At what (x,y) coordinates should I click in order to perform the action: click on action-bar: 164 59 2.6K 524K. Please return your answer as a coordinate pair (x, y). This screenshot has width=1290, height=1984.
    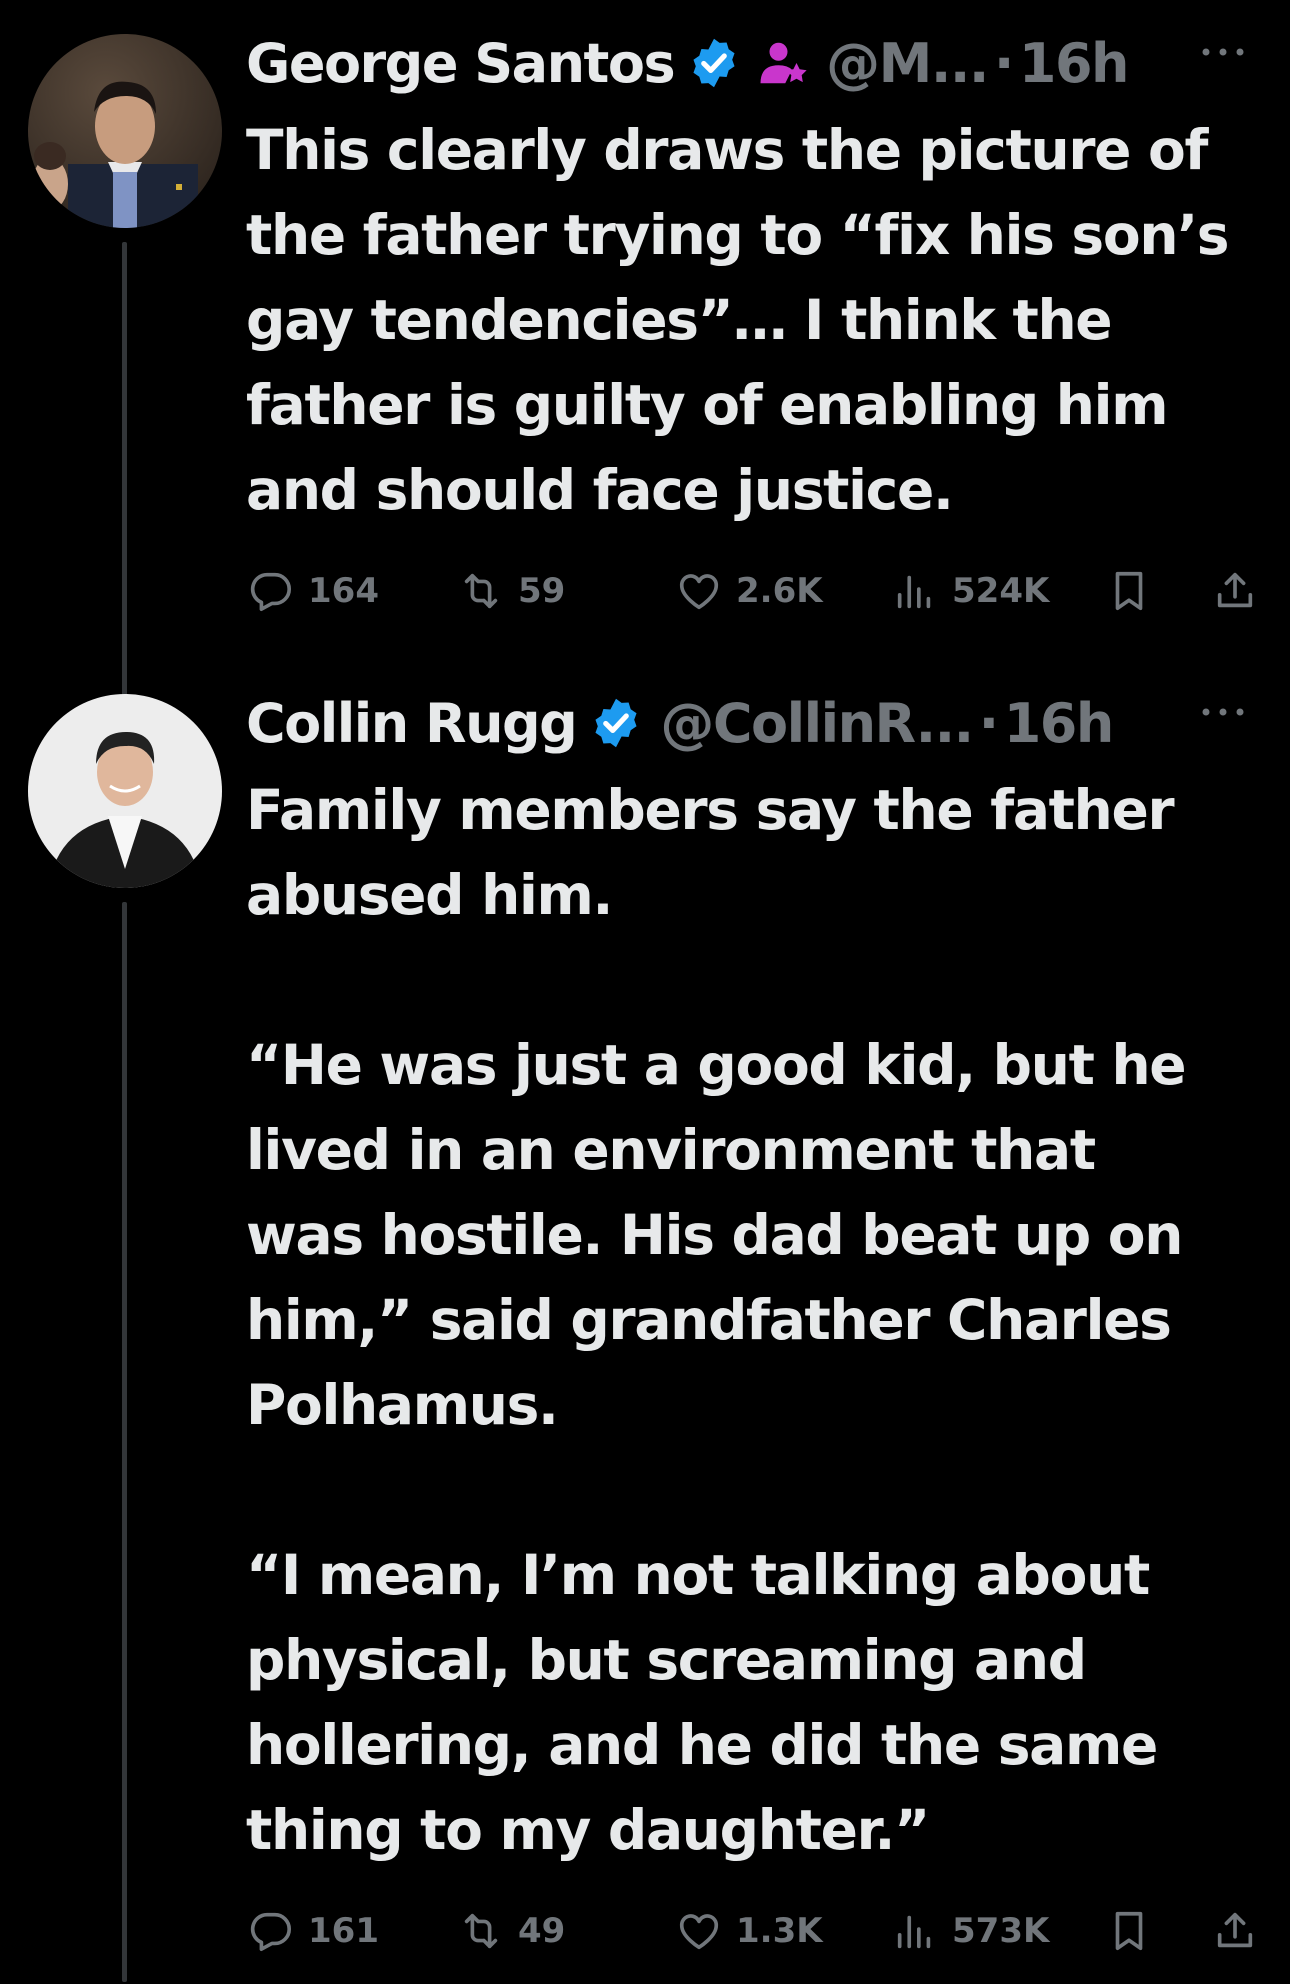
    Looking at the image, I should click on (751, 591).